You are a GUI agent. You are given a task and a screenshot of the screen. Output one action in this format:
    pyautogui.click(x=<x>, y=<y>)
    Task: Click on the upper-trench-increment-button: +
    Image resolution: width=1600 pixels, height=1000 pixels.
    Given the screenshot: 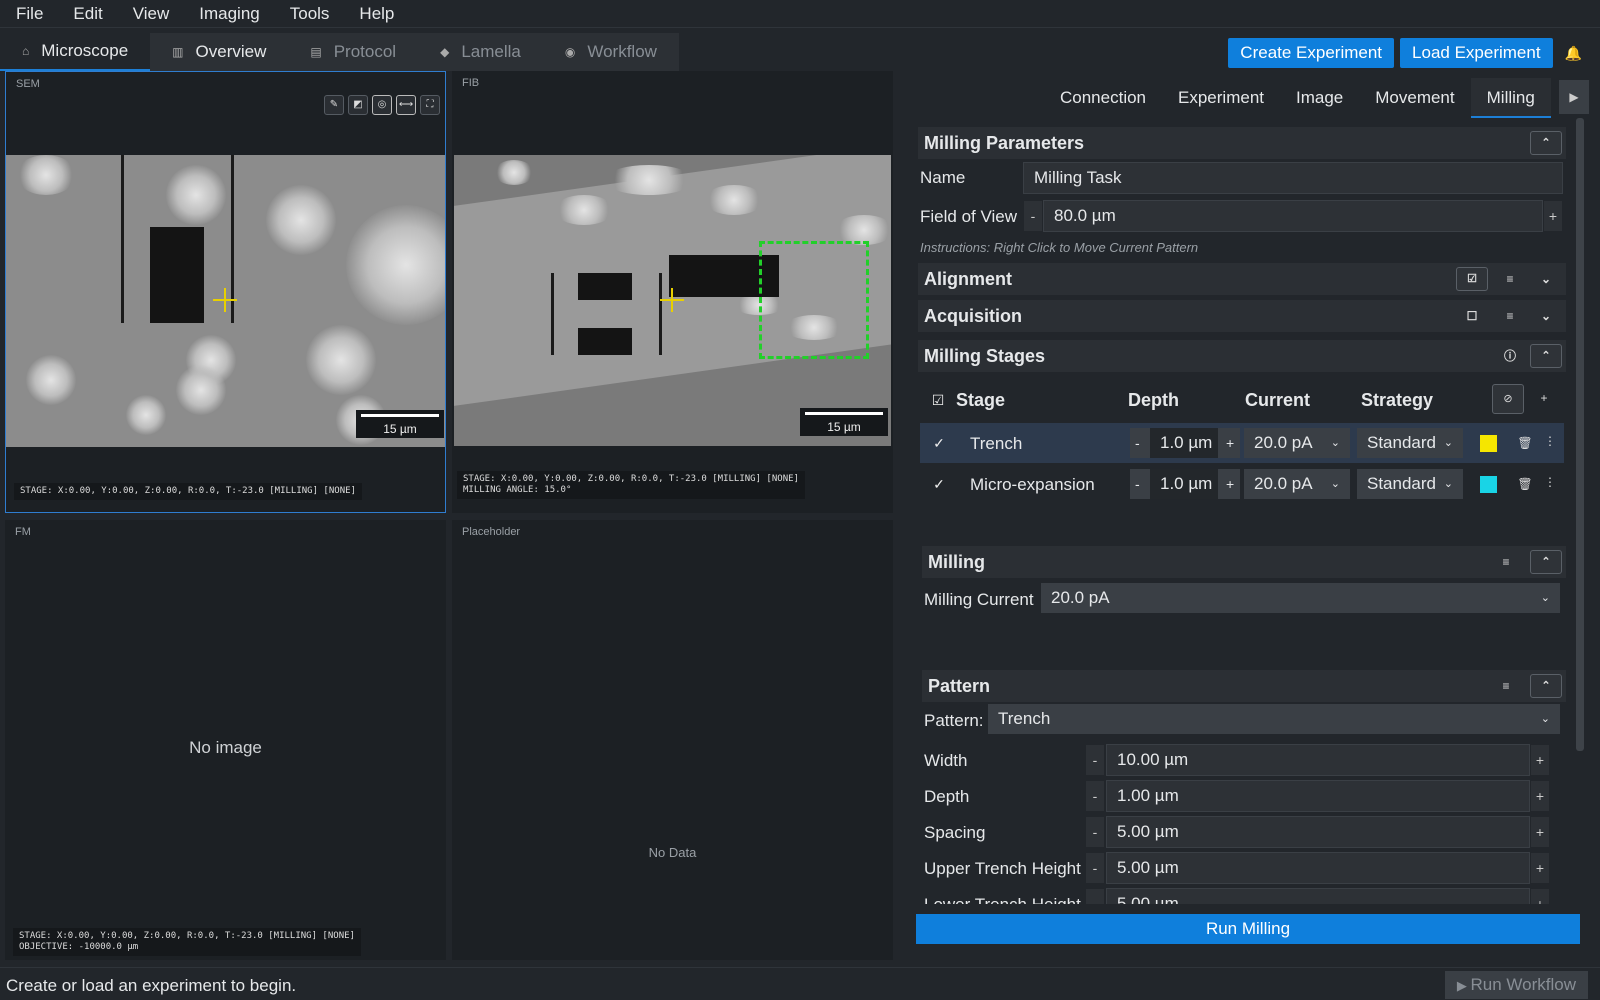 What is the action you would take?
    pyautogui.click(x=1540, y=868)
    